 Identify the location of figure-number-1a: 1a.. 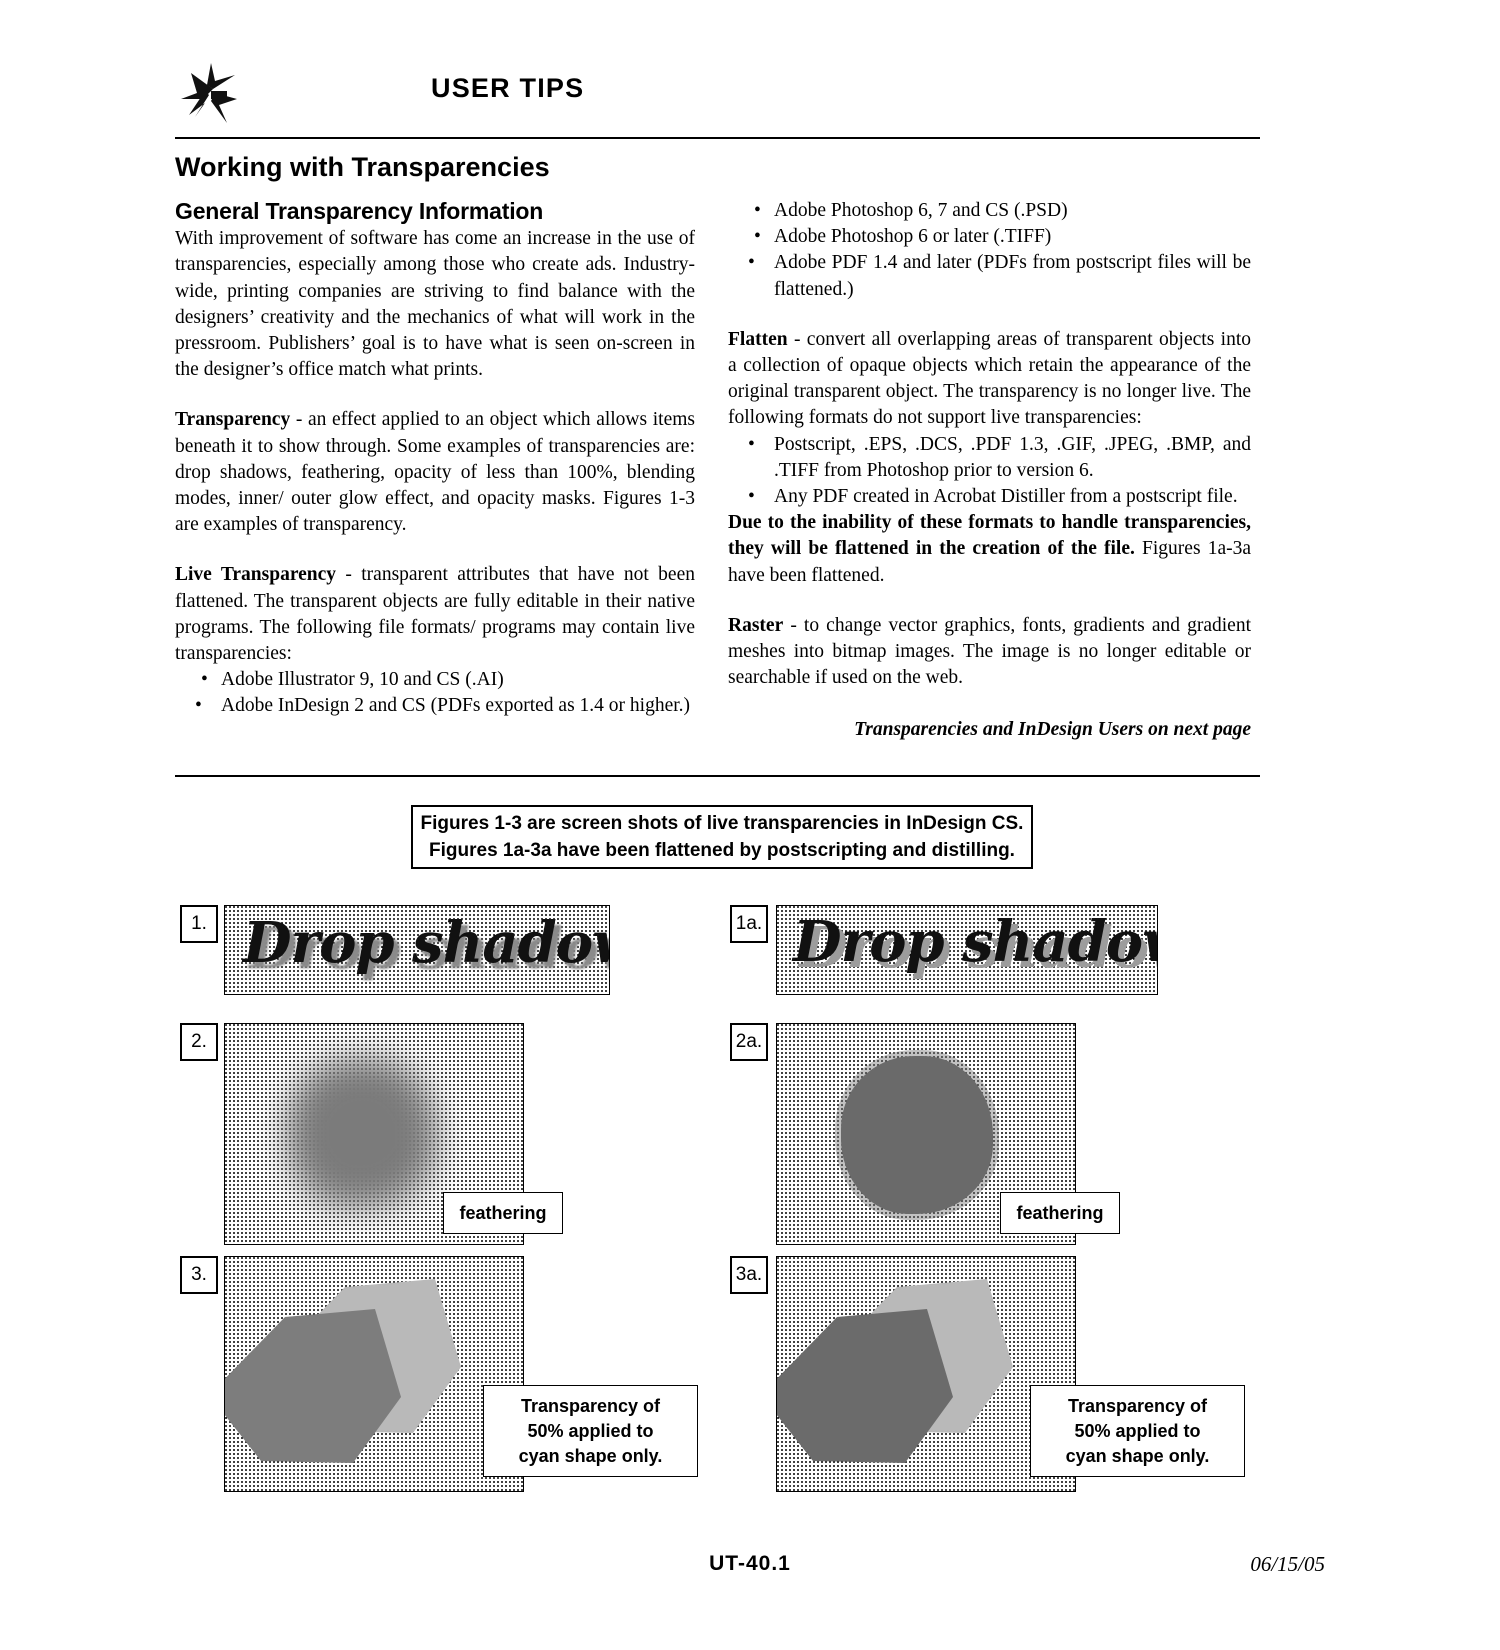
(749, 924).